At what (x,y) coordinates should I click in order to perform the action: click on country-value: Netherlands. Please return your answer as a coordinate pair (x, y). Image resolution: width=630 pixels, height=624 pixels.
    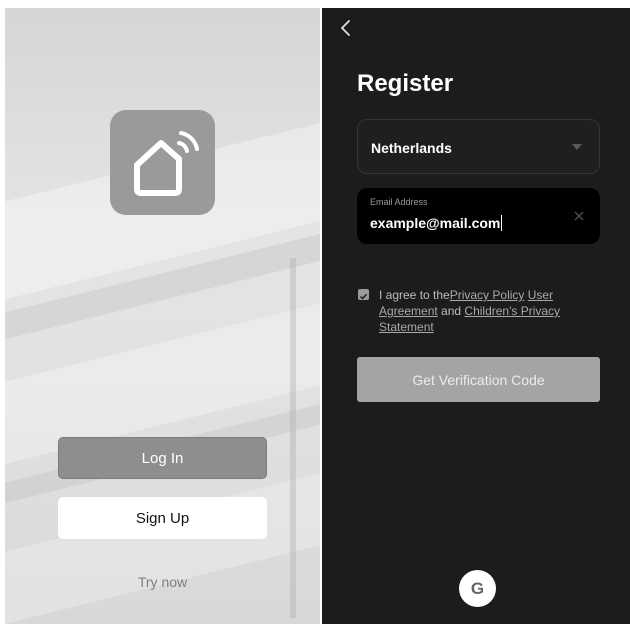
    Looking at the image, I should click on (411, 148).